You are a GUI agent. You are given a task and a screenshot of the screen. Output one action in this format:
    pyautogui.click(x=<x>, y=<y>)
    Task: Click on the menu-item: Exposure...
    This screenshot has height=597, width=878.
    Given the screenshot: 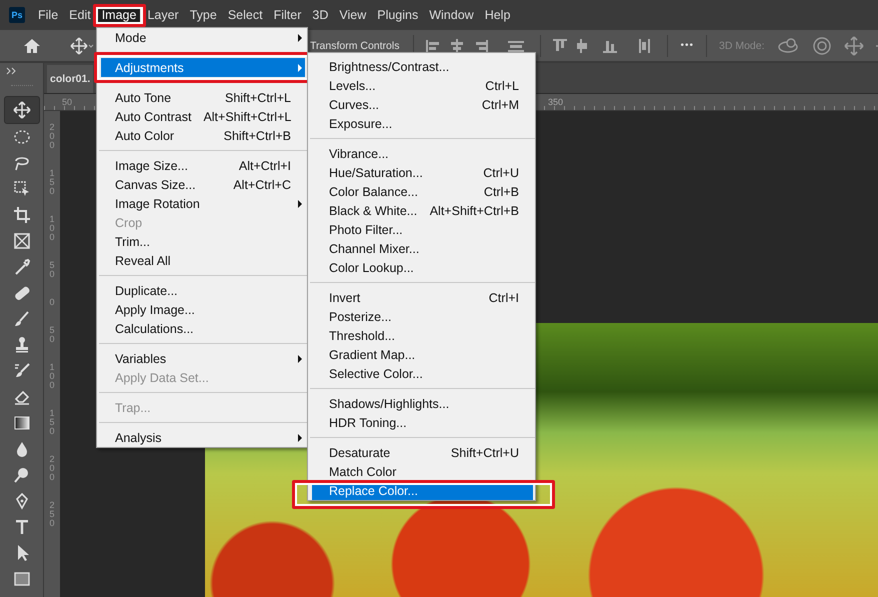 What is the action you would take?
    pyautogui.click(x=422, y=123)
    